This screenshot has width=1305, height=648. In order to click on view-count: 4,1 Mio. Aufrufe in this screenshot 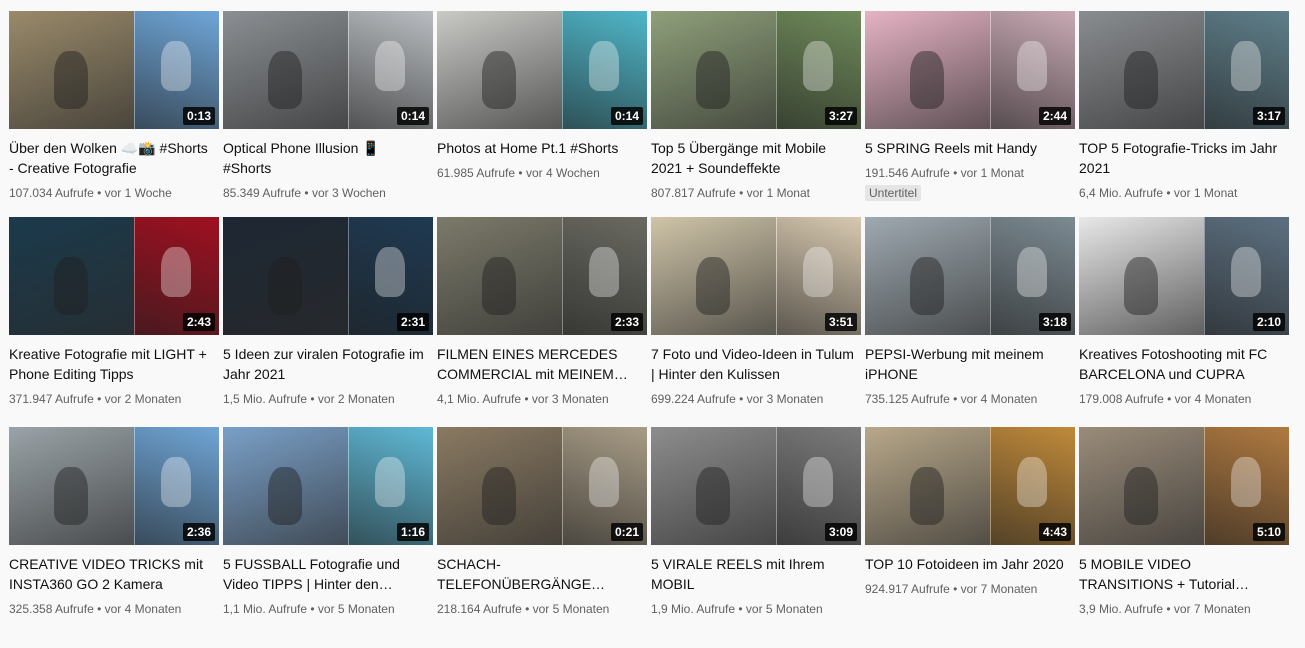, I will do `click(479, 399)`.